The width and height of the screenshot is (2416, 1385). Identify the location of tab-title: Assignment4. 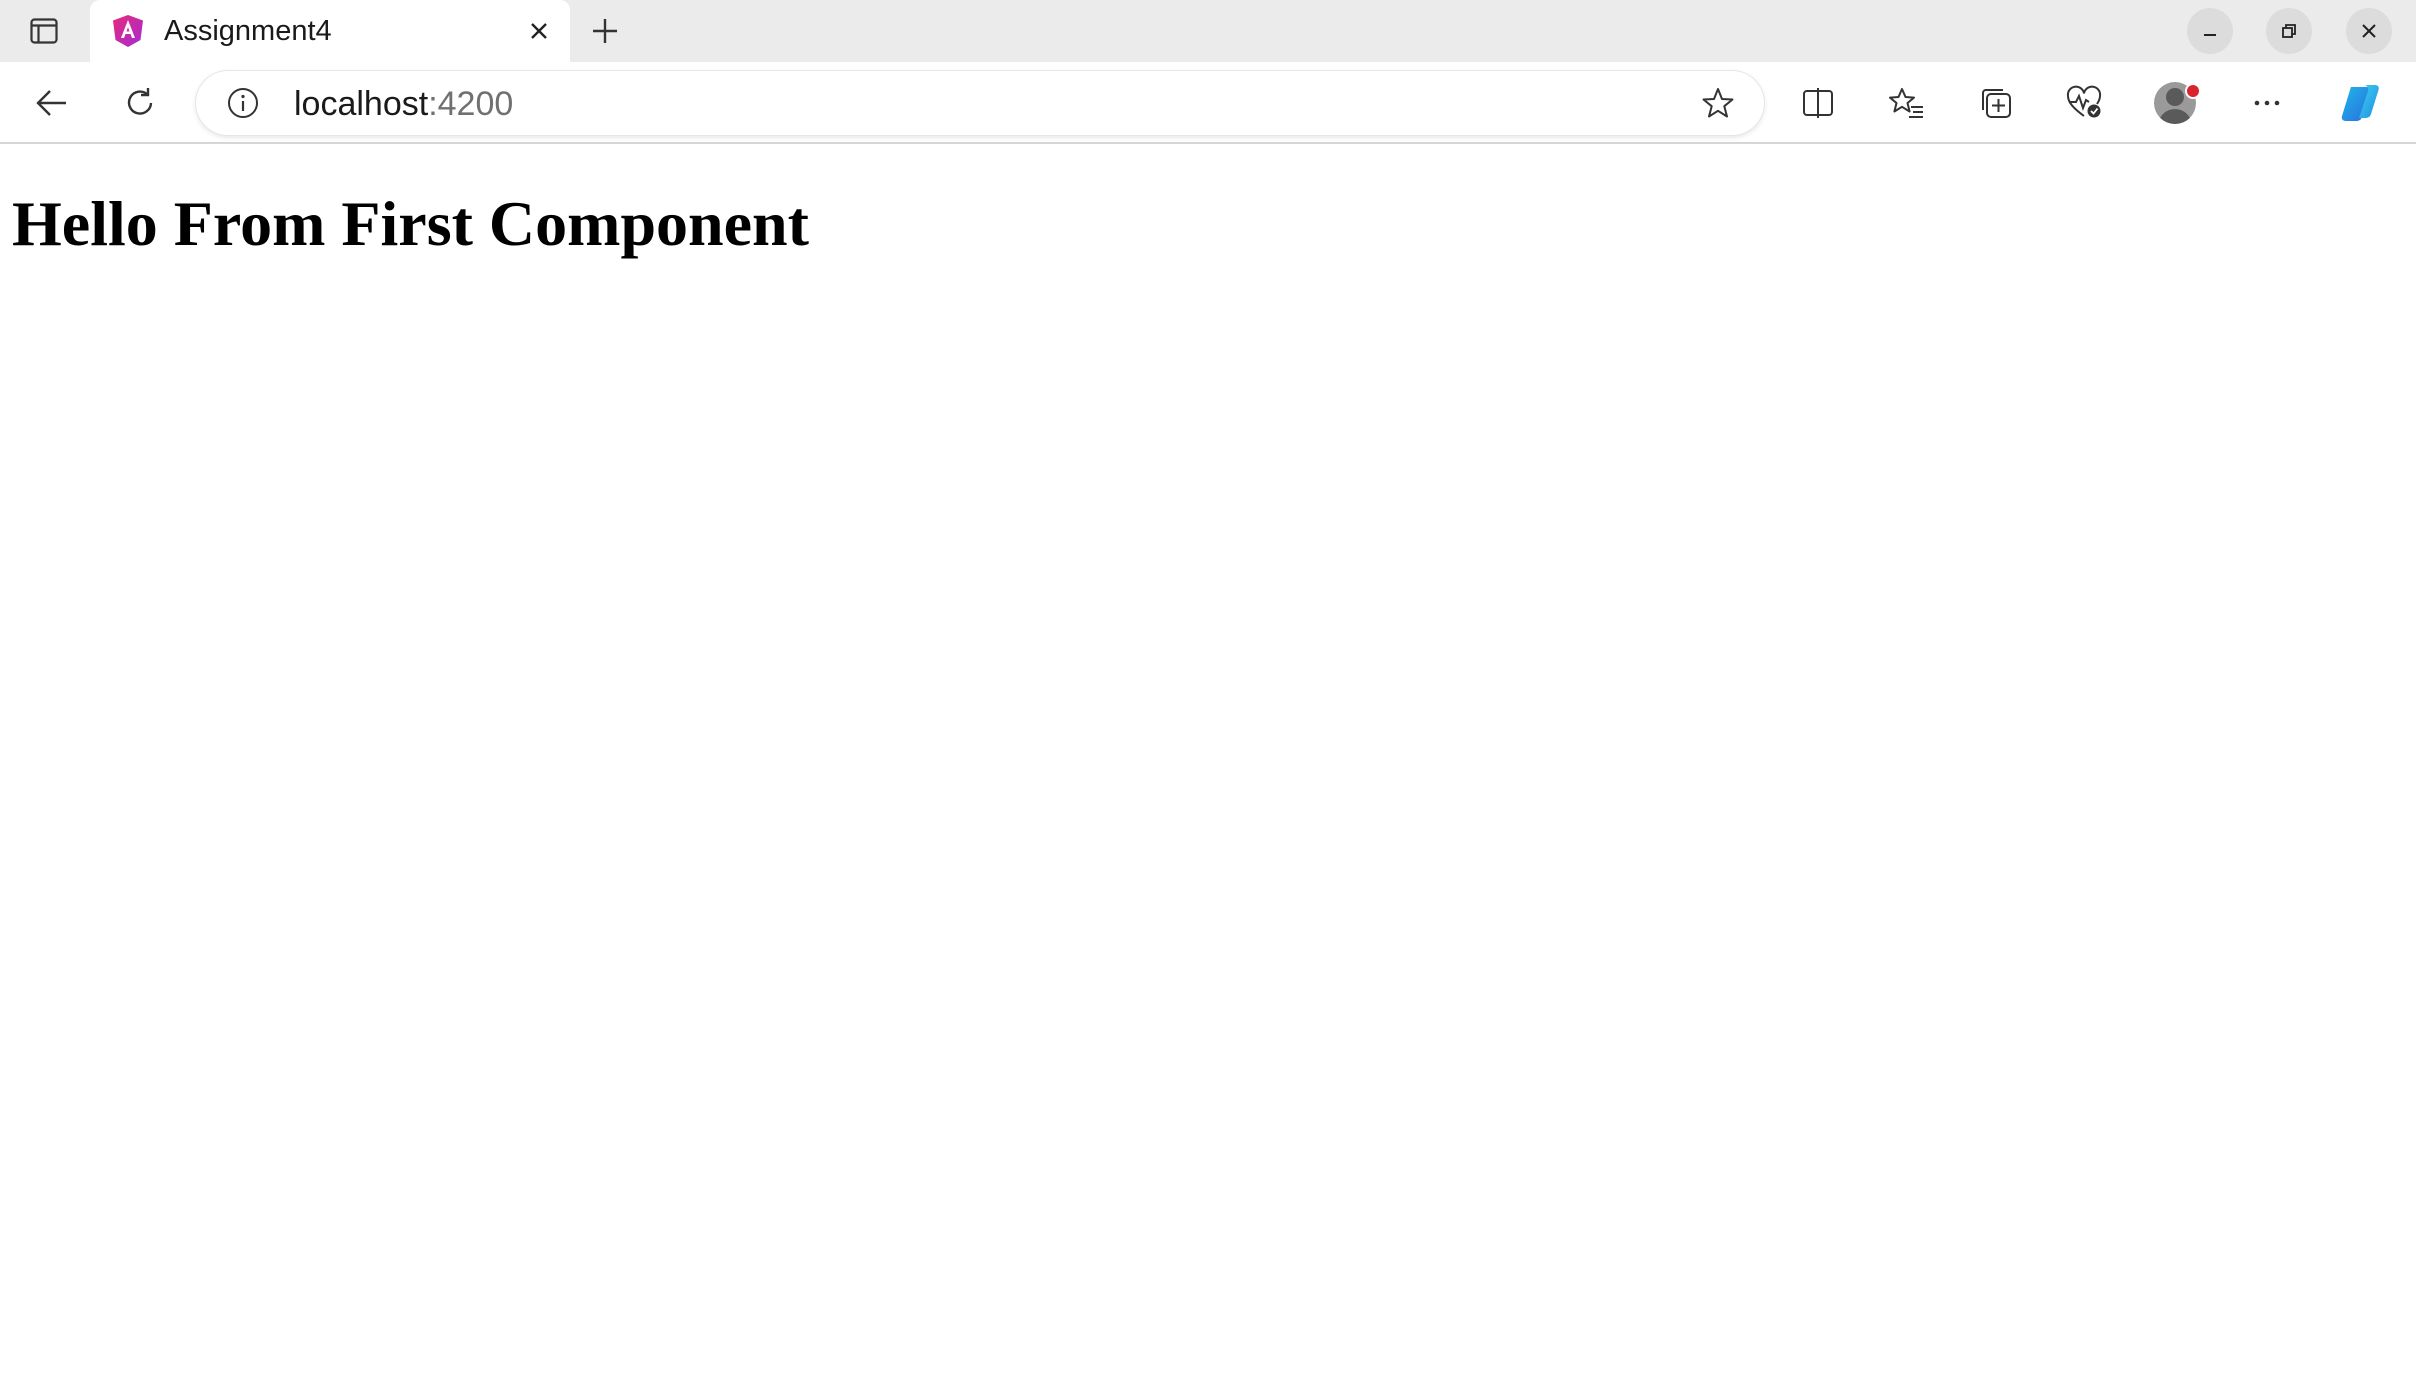
(248, 31).